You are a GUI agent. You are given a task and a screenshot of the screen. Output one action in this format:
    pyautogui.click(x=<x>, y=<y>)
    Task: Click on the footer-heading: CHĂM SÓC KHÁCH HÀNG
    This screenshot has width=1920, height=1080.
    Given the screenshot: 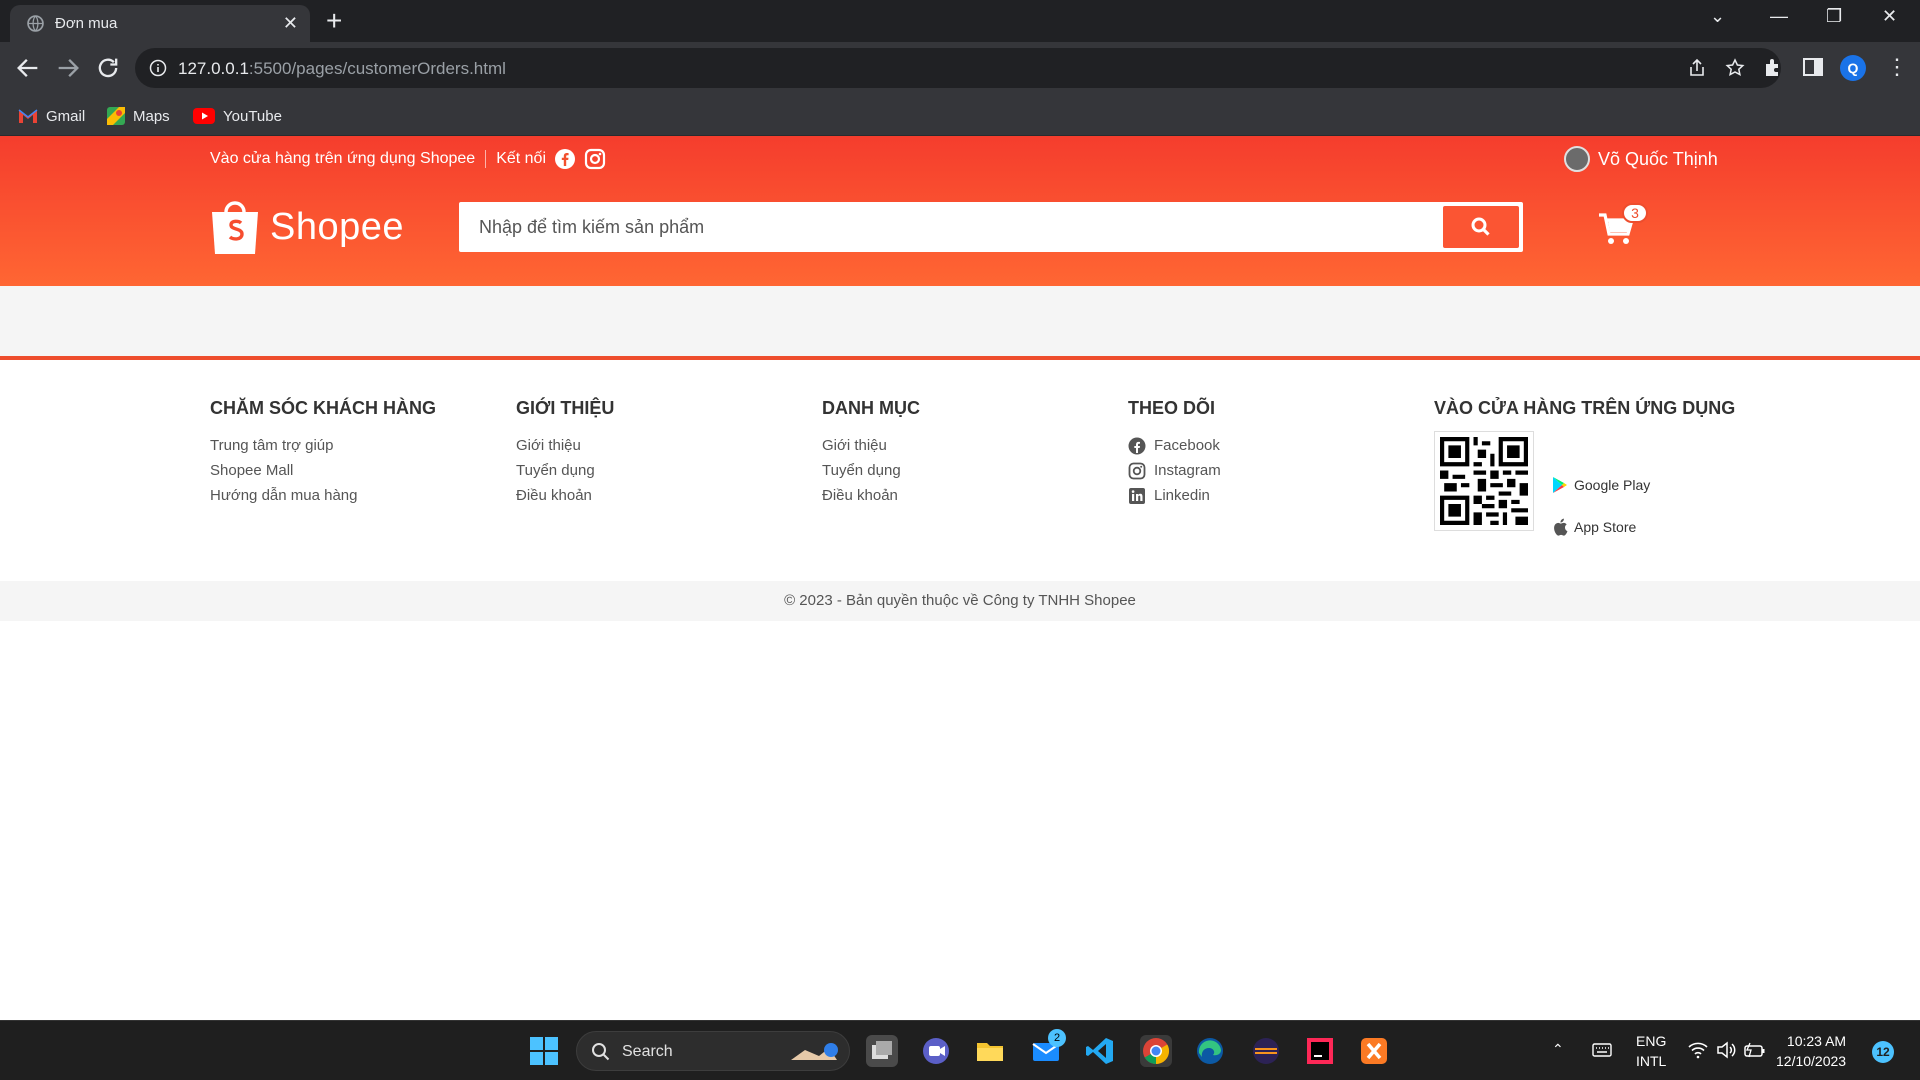 What is the action you would take?
    pyautogui.click(x=323, y=408)
    